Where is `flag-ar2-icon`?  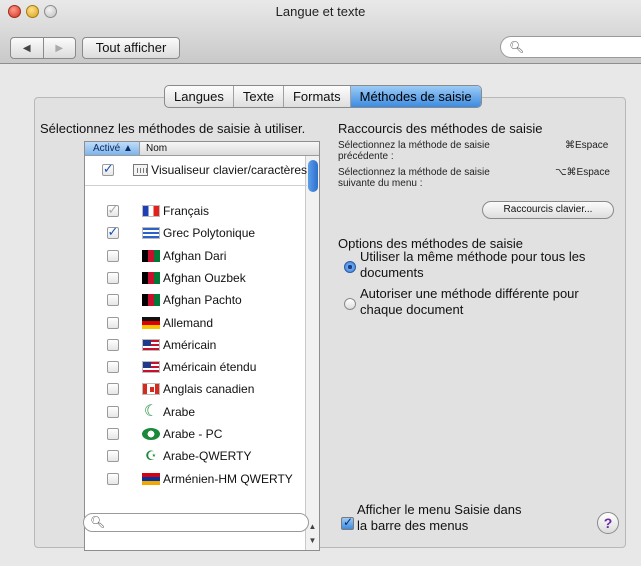 flag-ar2-icon is located at coordinates (151, 434).